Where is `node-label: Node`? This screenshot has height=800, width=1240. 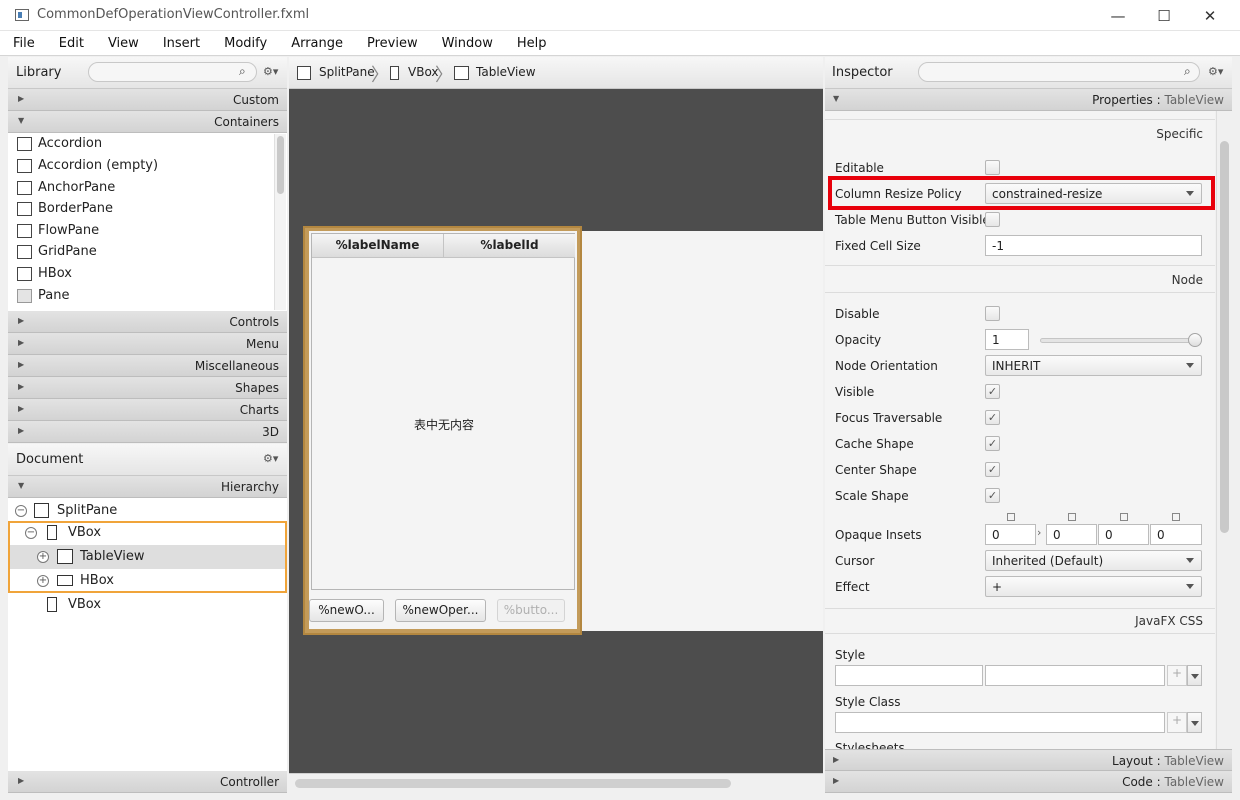 node-label: Node is located at coordinates (1187, 280).